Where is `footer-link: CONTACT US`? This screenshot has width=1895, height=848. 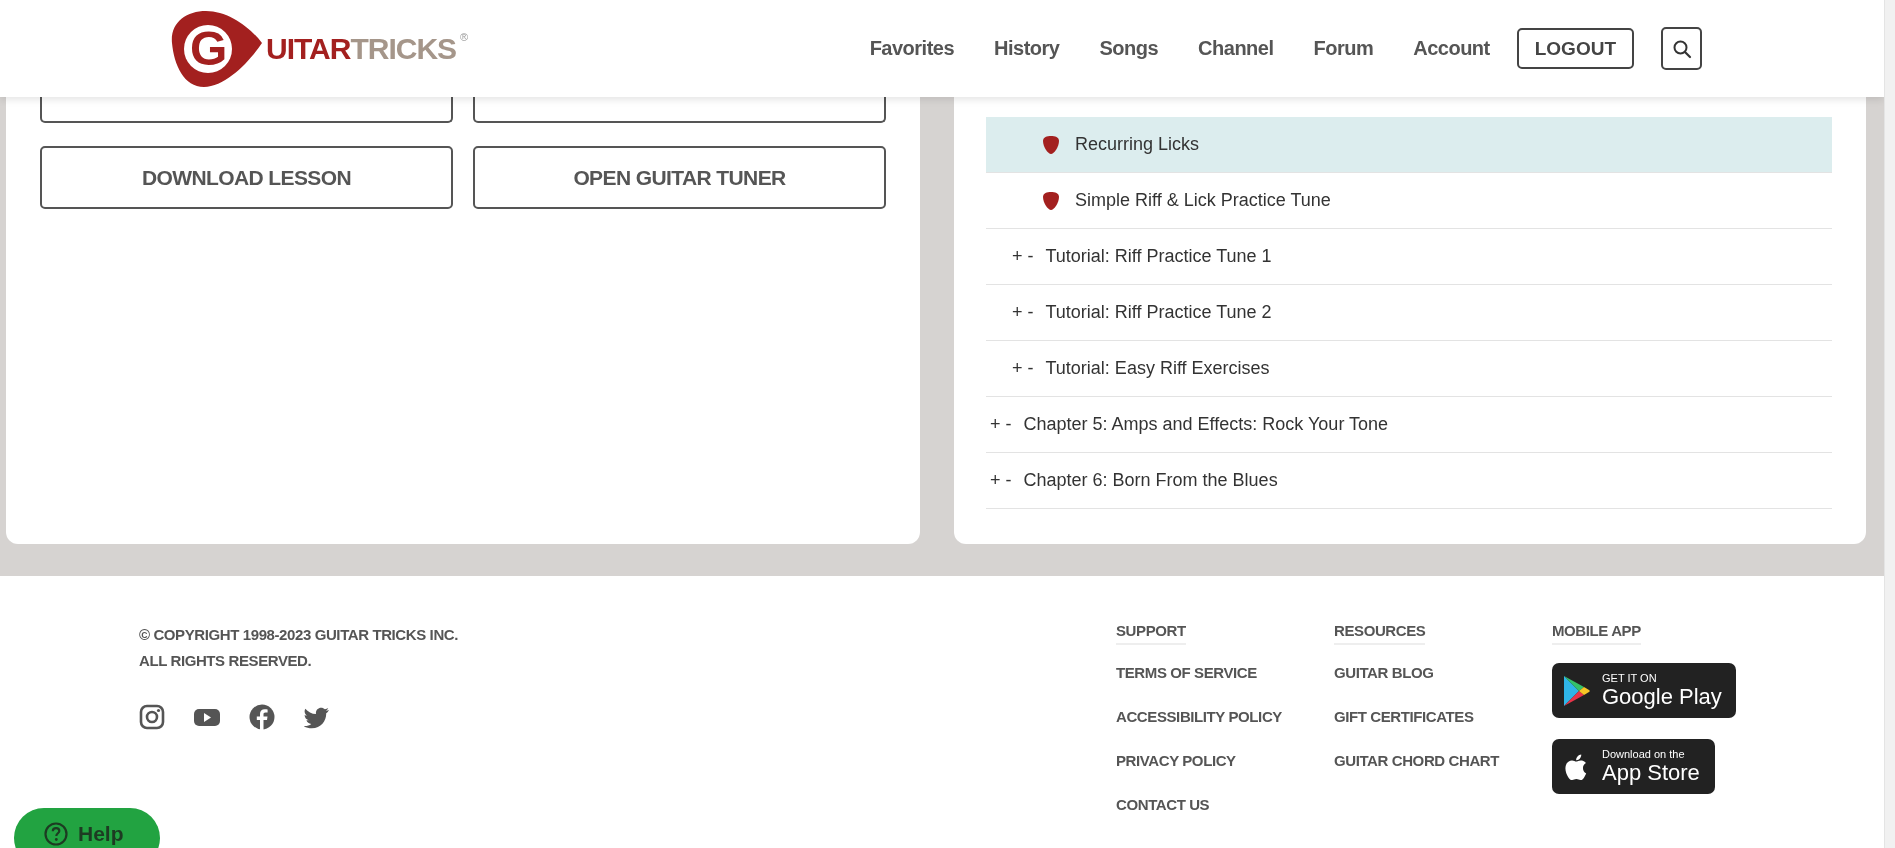
footer-link: CONTACT US is located at coordinates (1225, 805).